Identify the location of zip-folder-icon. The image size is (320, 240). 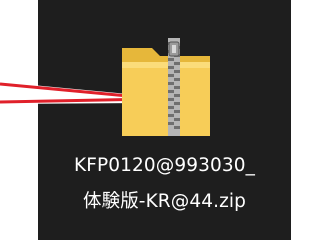
(166, 87).